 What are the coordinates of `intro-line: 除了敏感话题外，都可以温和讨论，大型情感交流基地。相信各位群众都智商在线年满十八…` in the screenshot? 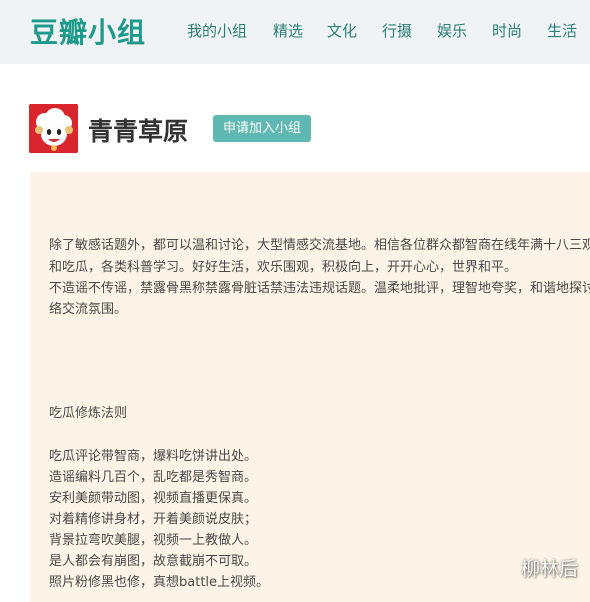 It's located at (319, 245).